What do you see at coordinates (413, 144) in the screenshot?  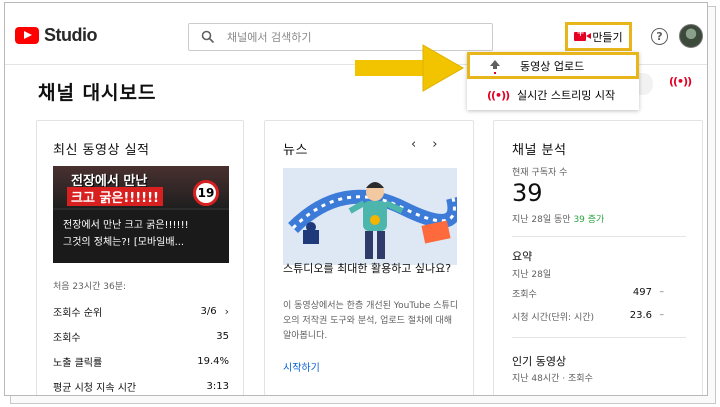 I see `chevron-left-icon: ‹` at bounding box center [413, 144].